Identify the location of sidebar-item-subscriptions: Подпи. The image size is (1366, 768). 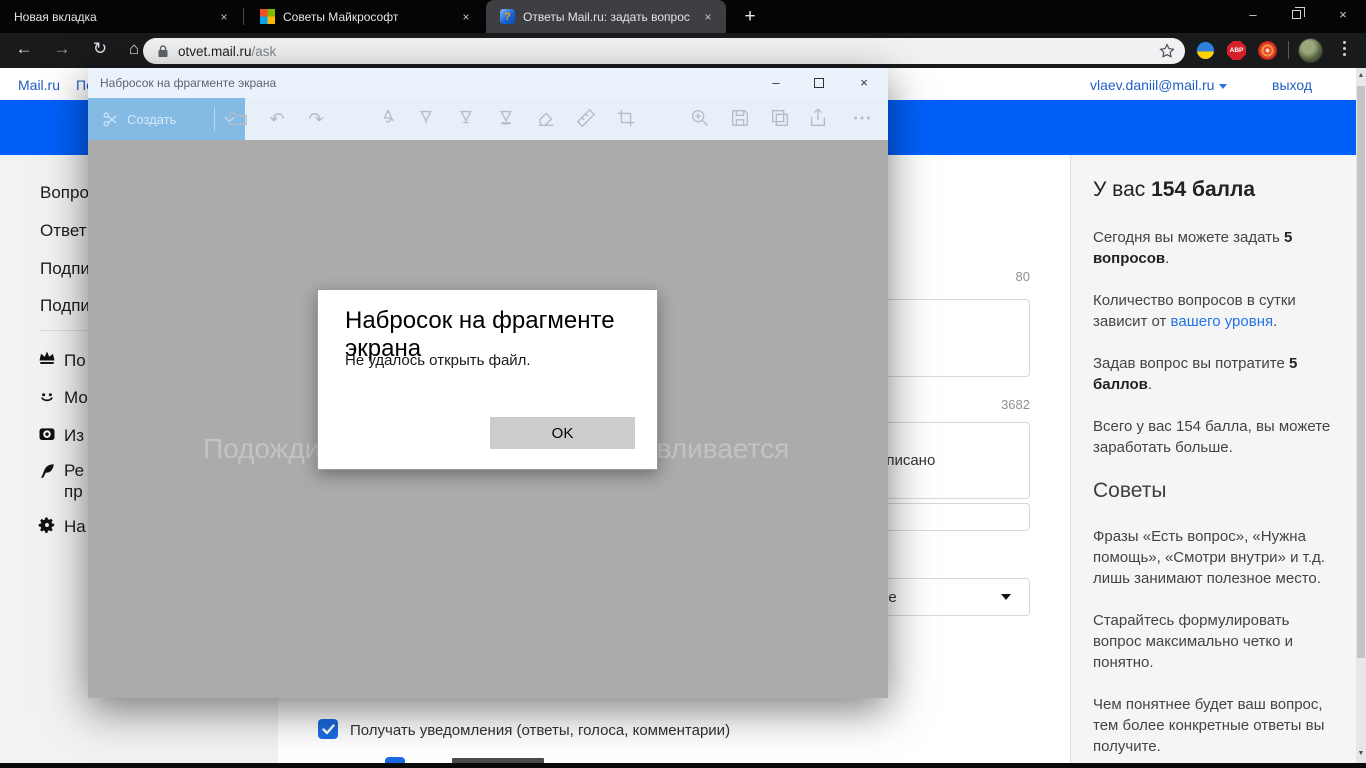
(65, 269).